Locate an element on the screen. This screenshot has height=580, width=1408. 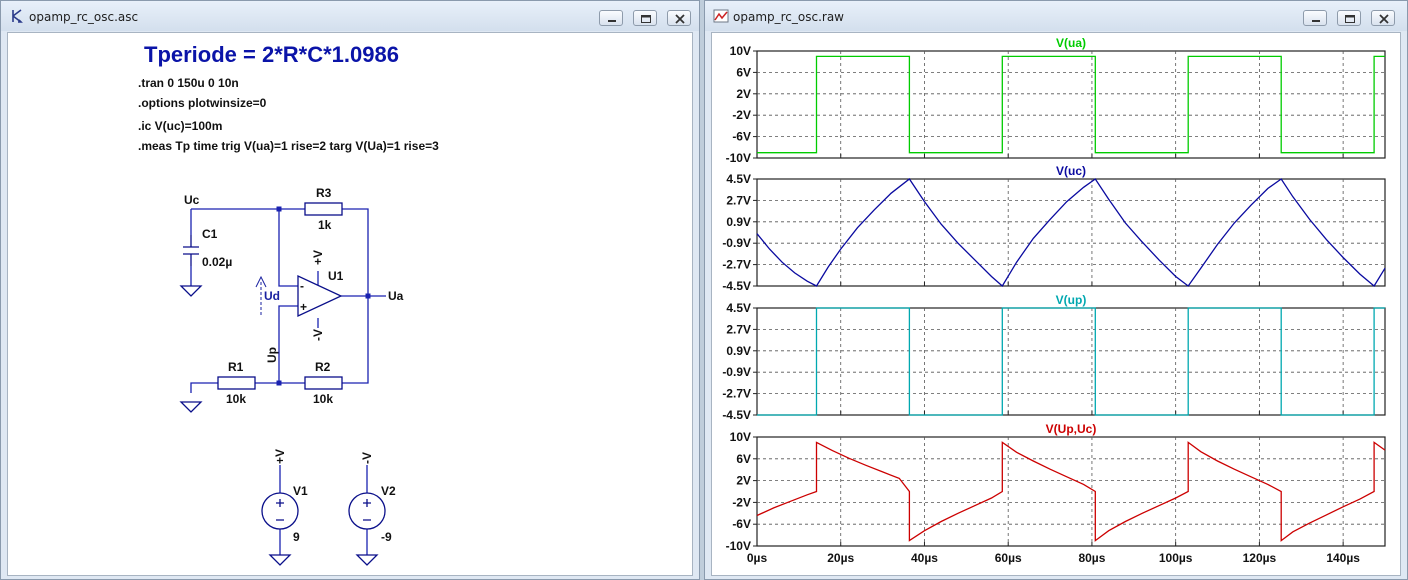
ground-symbol-v2 is located at coordinates (367, 560).